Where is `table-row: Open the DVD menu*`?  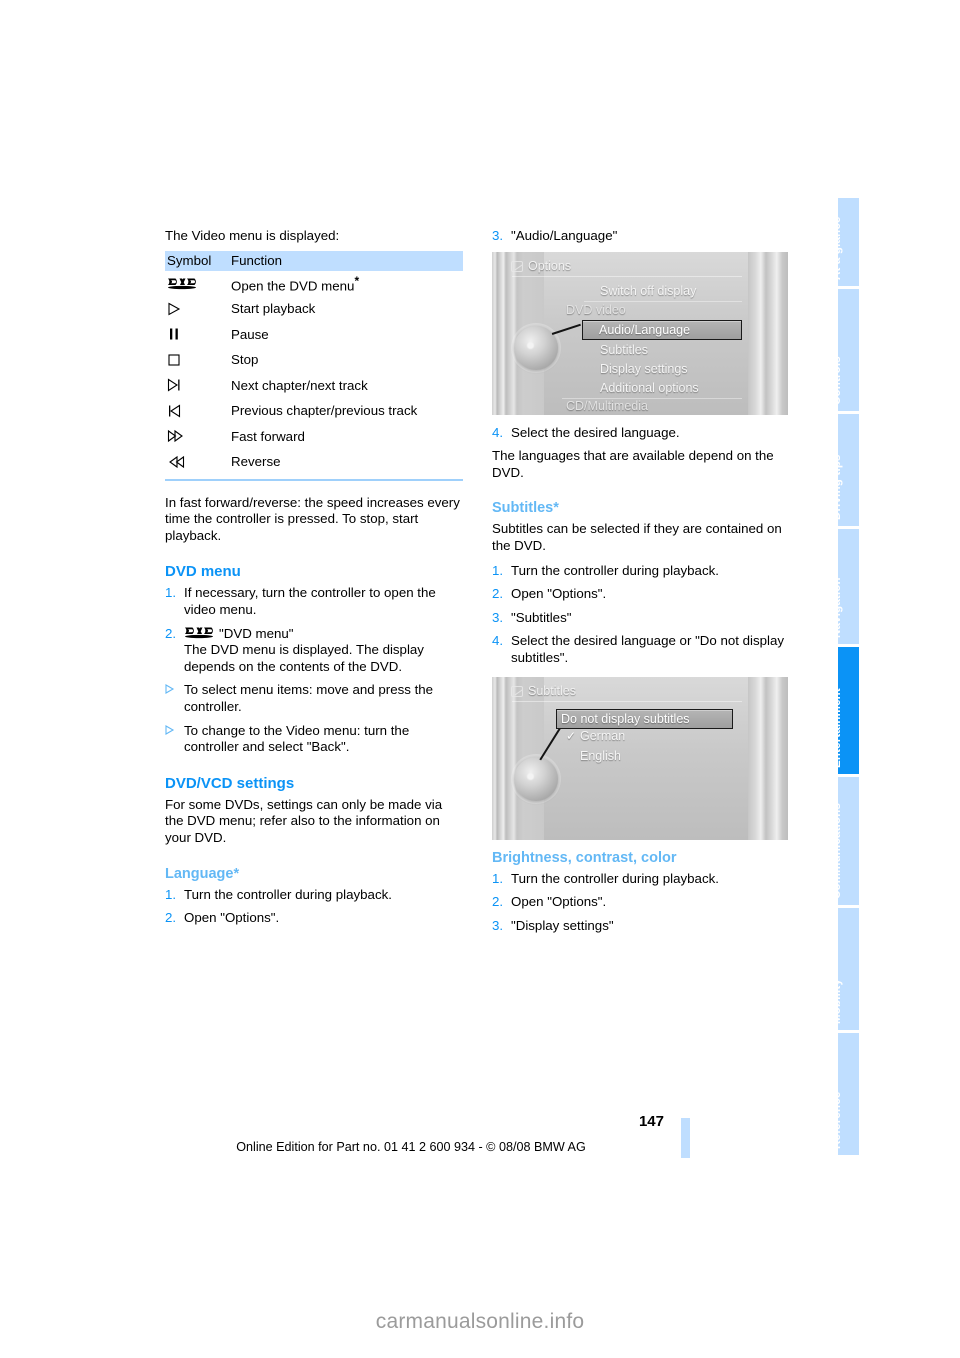
table-row: Open the DVD menu* is located at coordinates (314, 284).